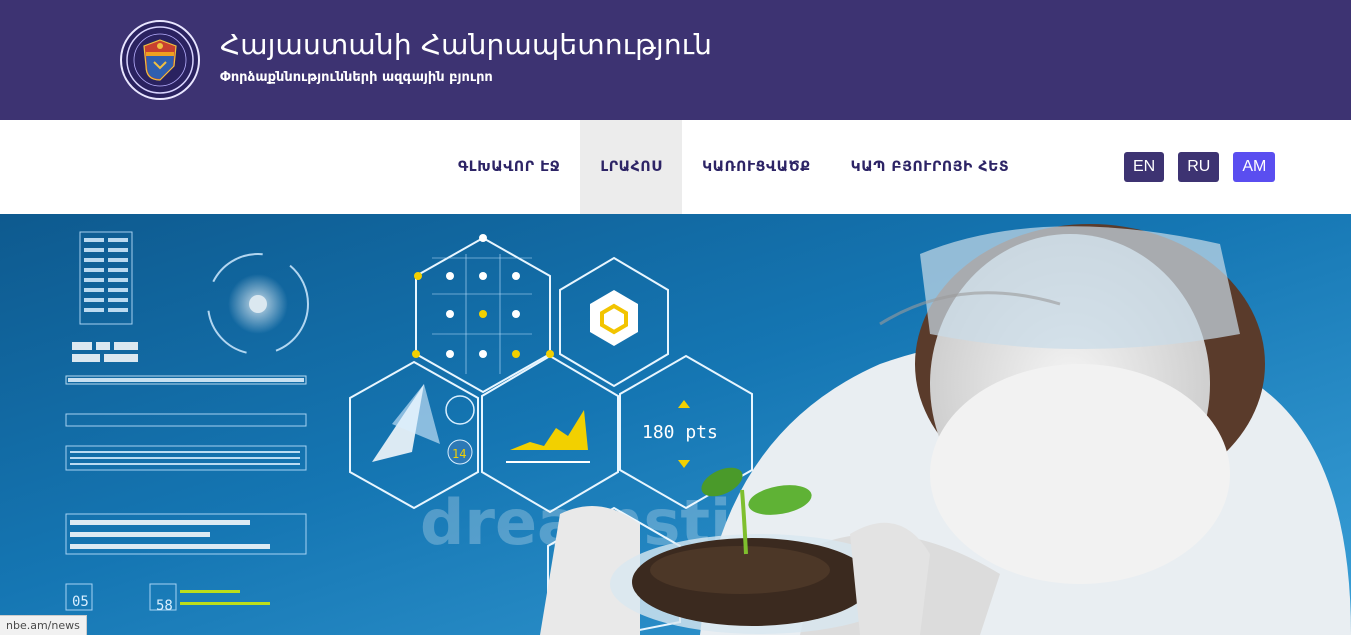 Image resolution: width=1351 pixels, height=636 pixels. Describe the element at coordinates (43, 625) in the screenshot. I see `status-bar-url: nbe.am/news` at that location.